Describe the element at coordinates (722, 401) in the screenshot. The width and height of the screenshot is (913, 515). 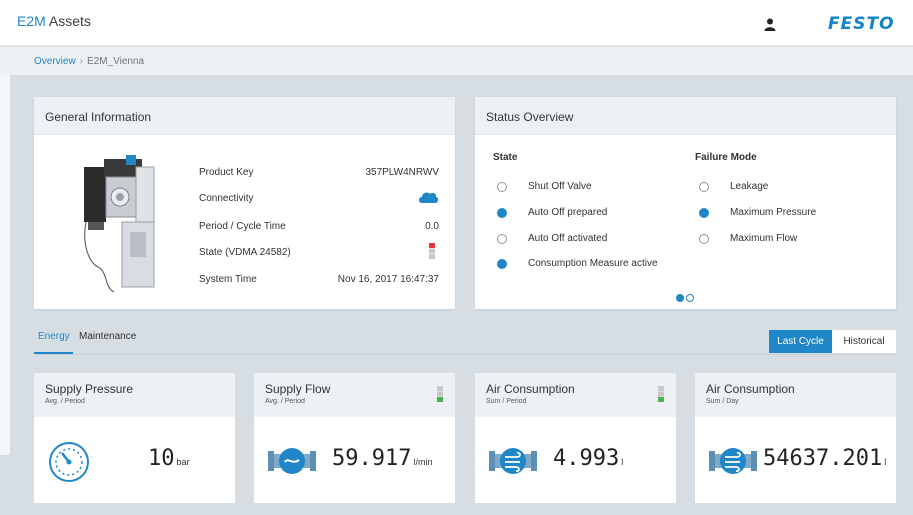
I see `metric-subtitle: Sum / Day` at that location.